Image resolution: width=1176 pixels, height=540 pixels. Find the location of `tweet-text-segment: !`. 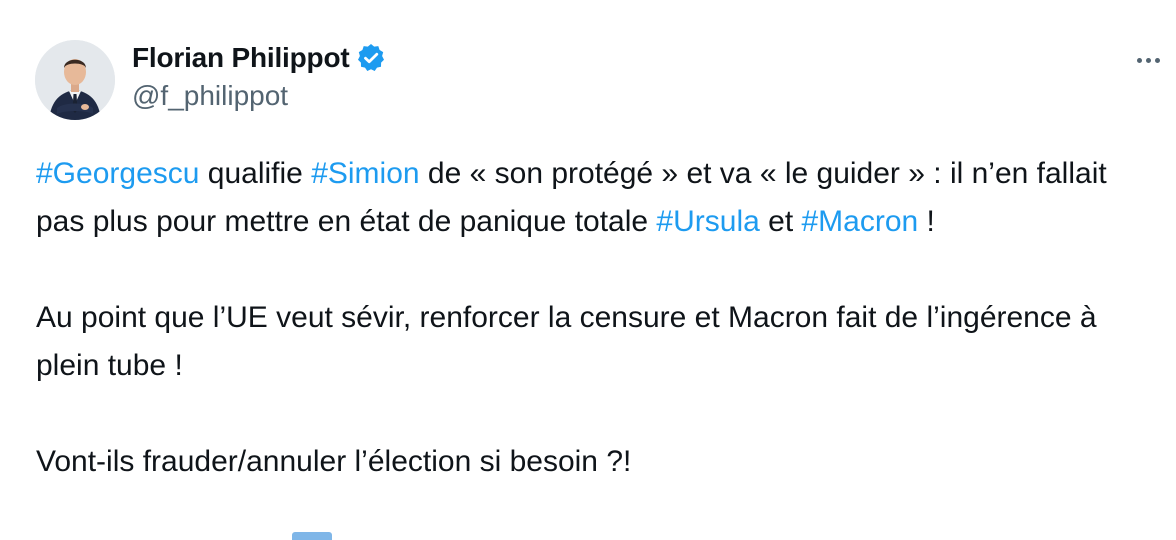

tweet-text-segment: ! is located at coordinates (926, 221).